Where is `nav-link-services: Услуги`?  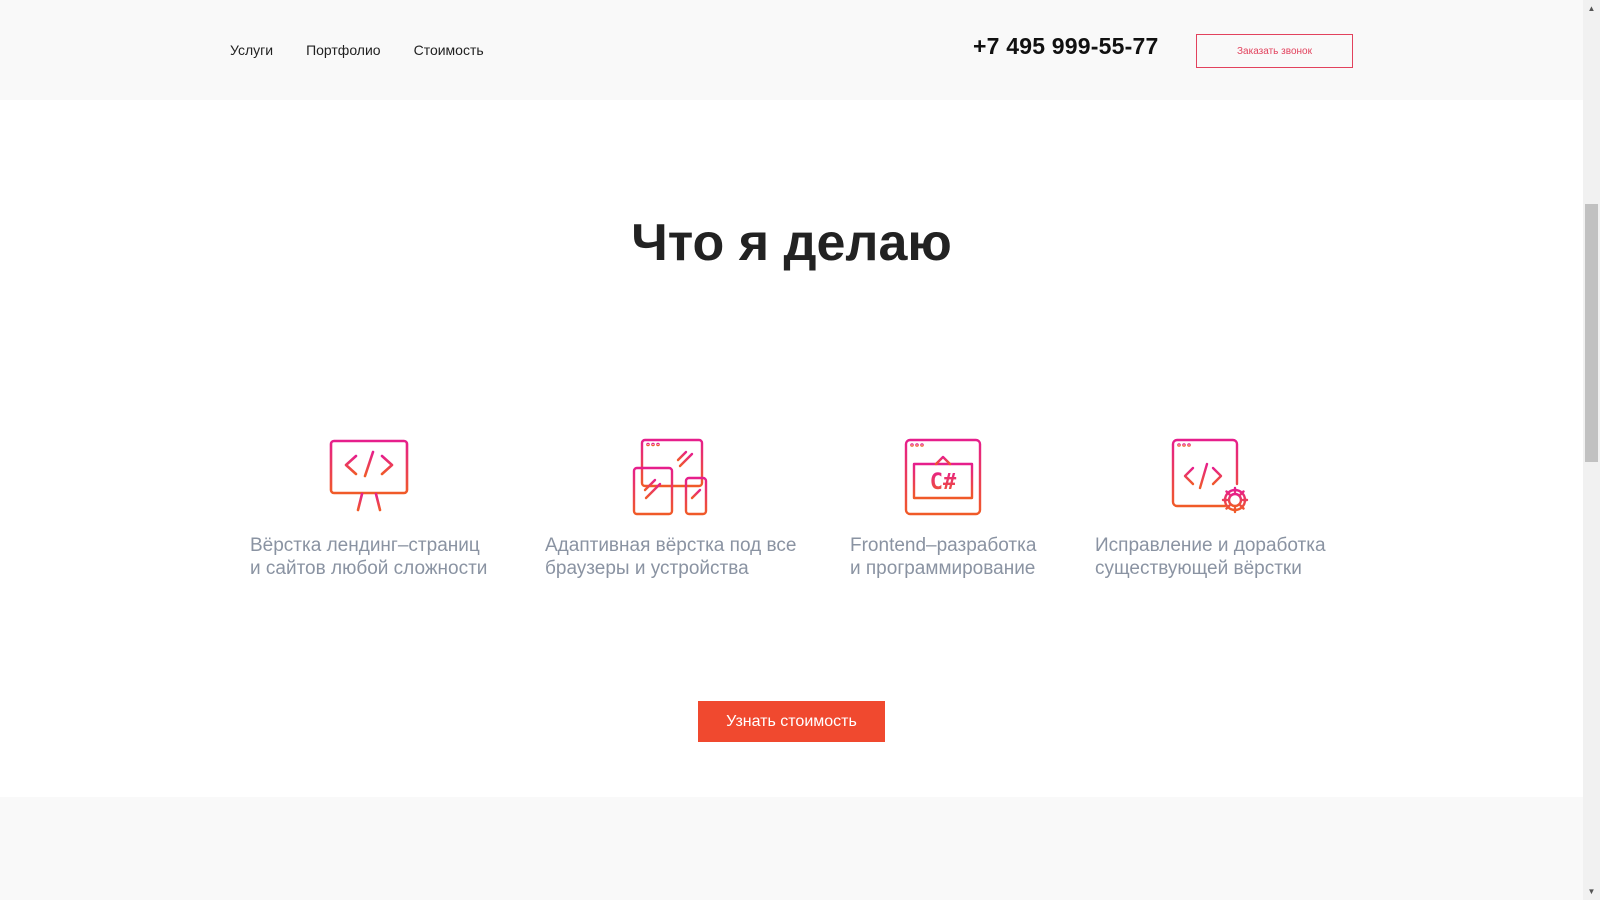 nav-link-services: Услуги is located at coordinates (251, 50).